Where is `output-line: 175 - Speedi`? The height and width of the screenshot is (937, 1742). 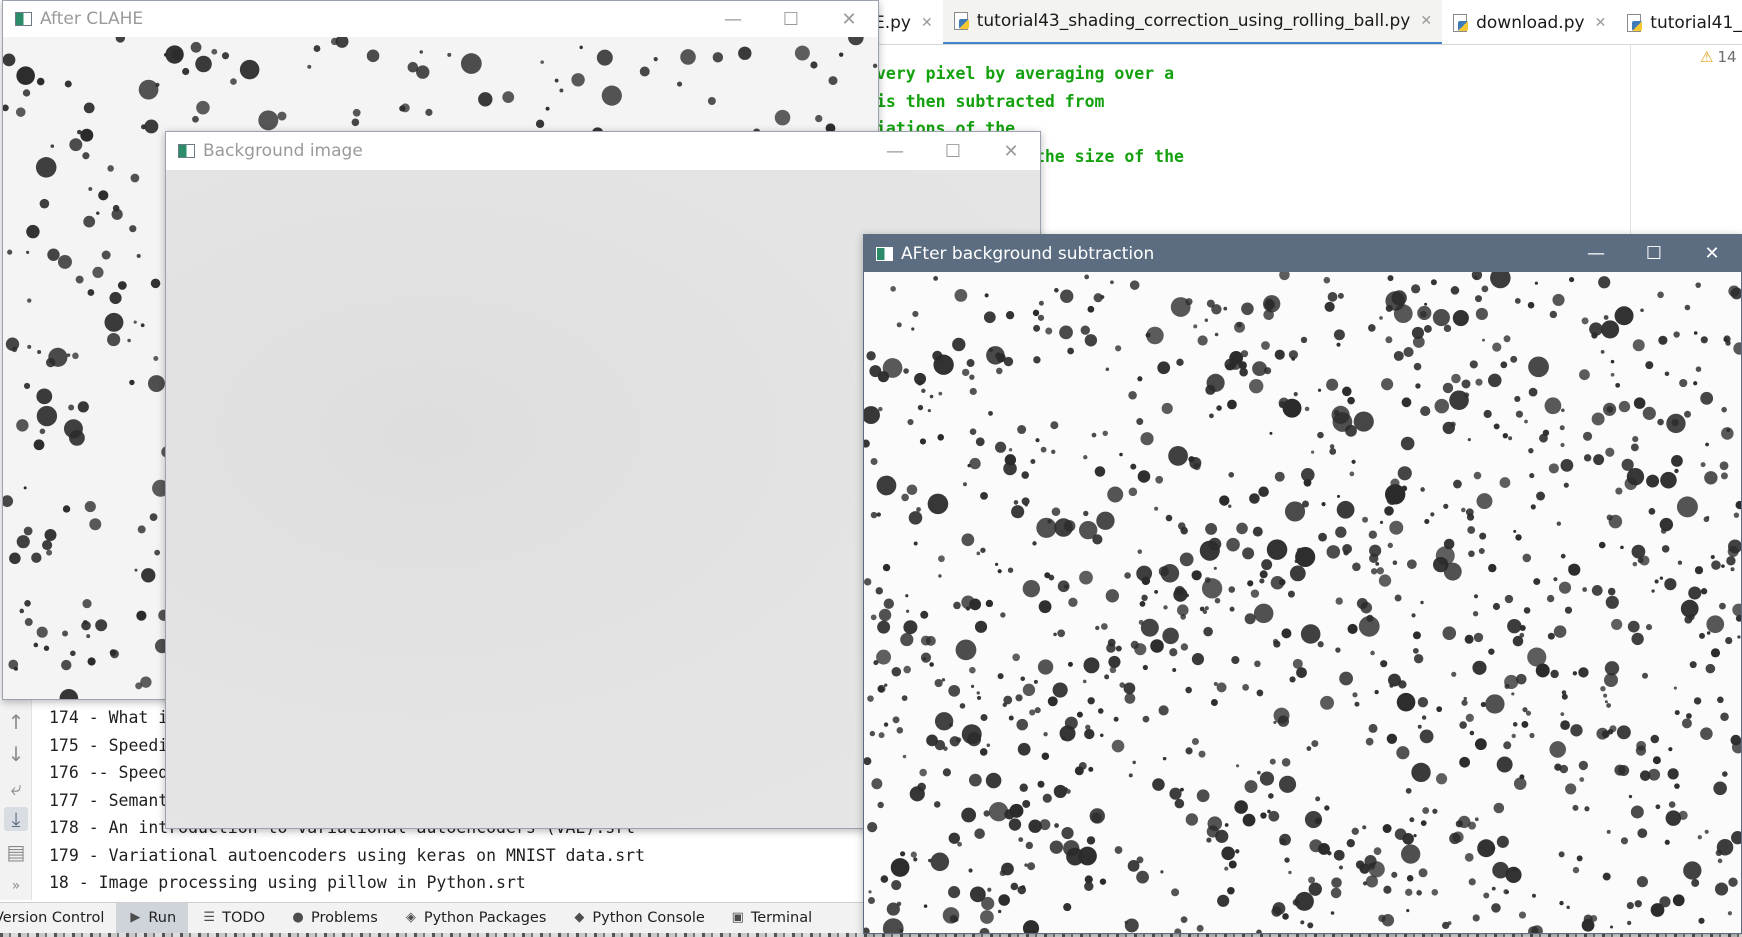
output-line: 175 - Speedi is located at coordinates (109, 745).